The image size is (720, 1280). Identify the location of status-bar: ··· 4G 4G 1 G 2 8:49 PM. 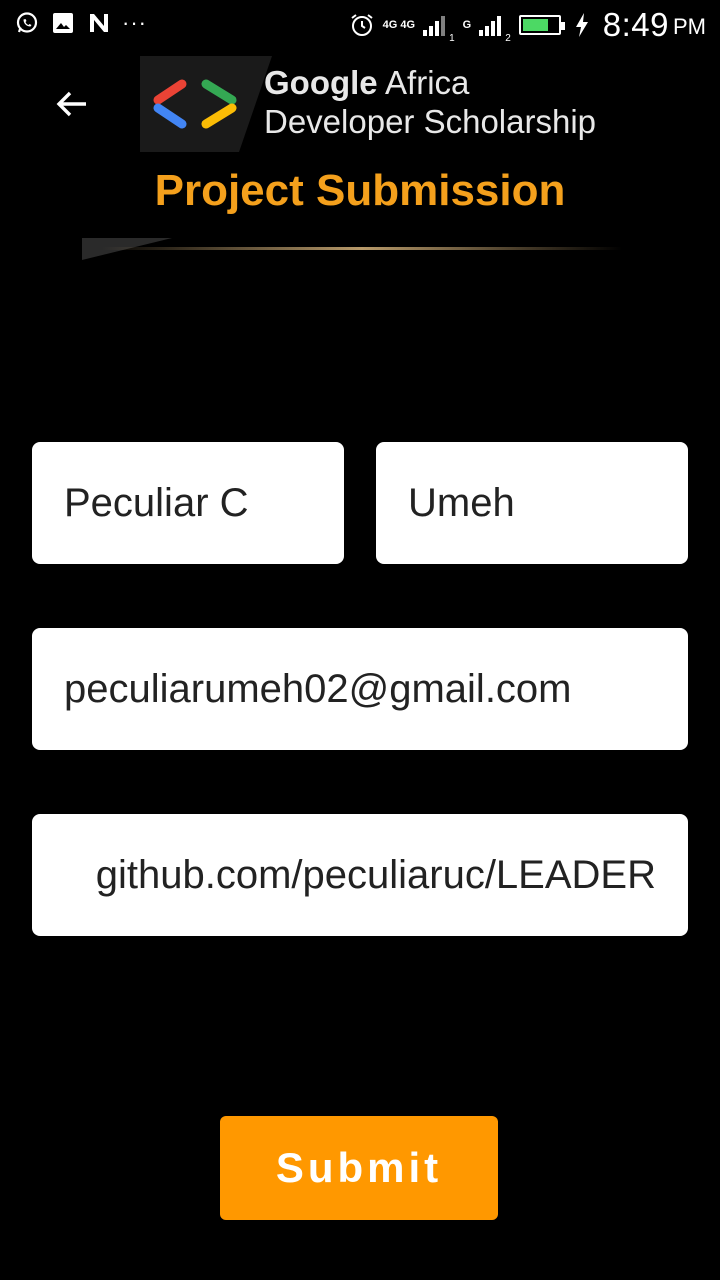
(360, 25).